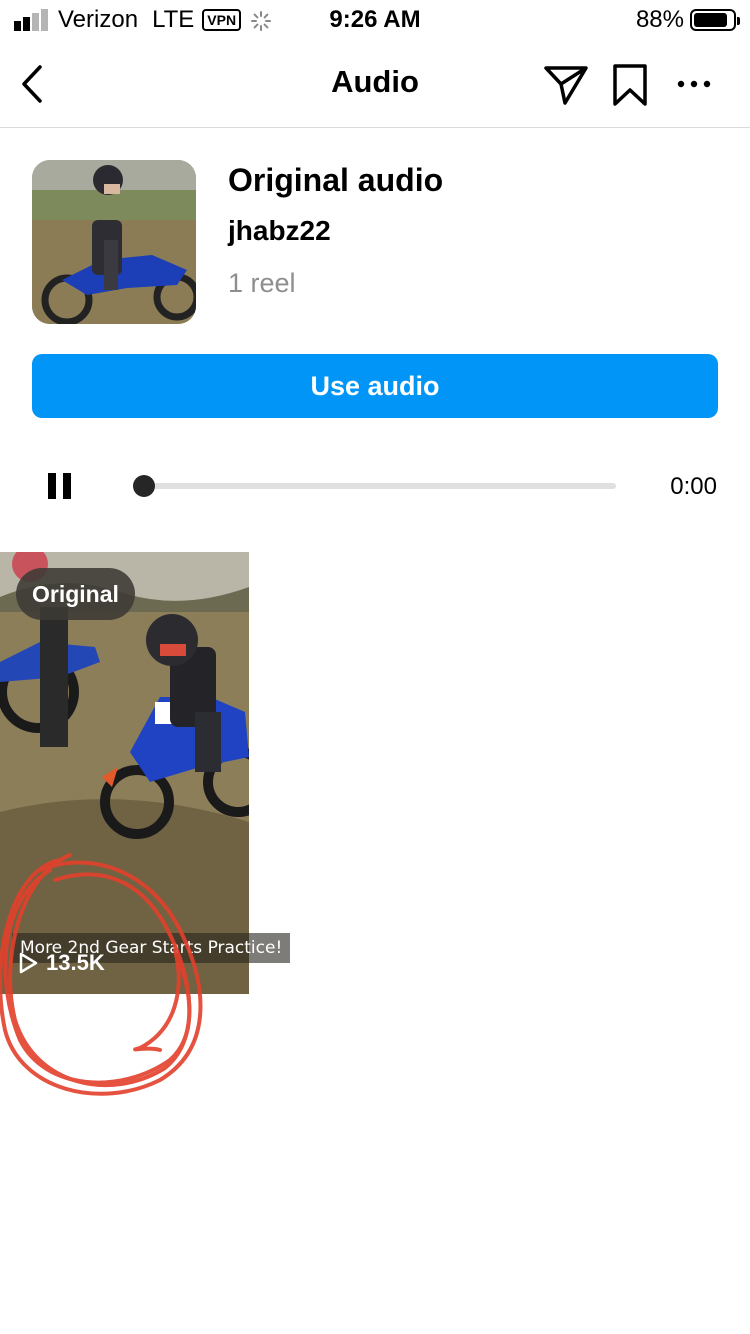 The width and height of the screenshot is (750, 1334). I want to click on pause-icon, so click(60, 486).